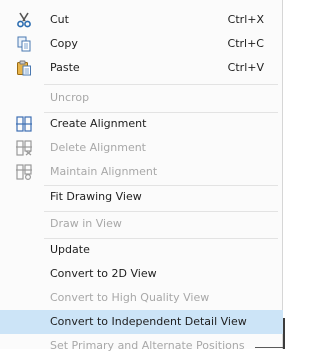  What do you see at coordinates (24, 68) in the screenshot?
I see `paste-icon` at bounding box center [24, 68].